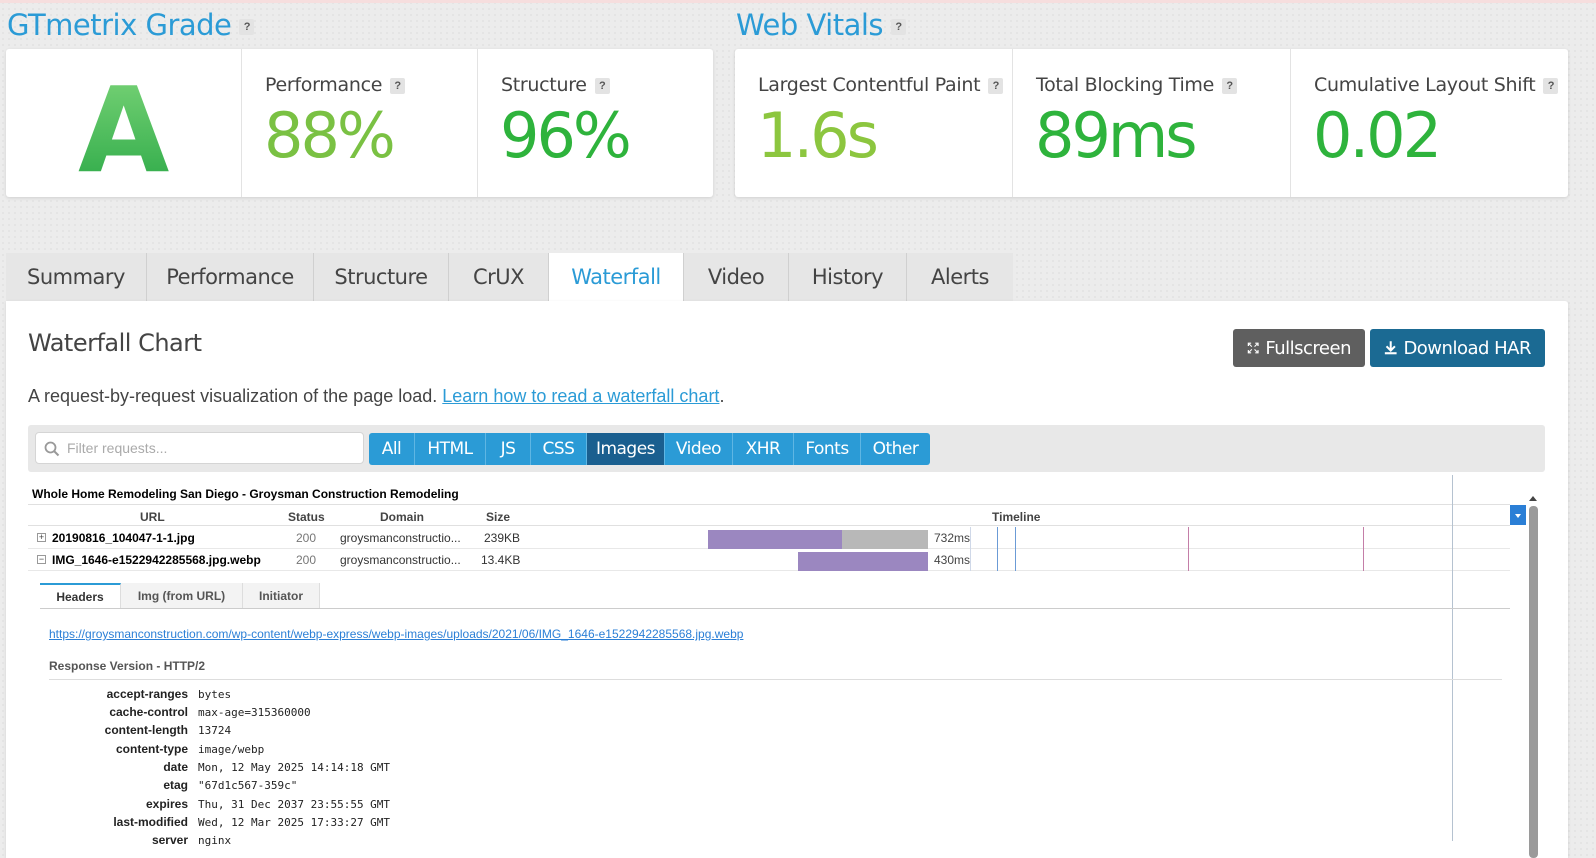 The width and height of the screenshot is (1596, 858). I want to click on vitals-title-text: Web Vitals, so click(810, 25).